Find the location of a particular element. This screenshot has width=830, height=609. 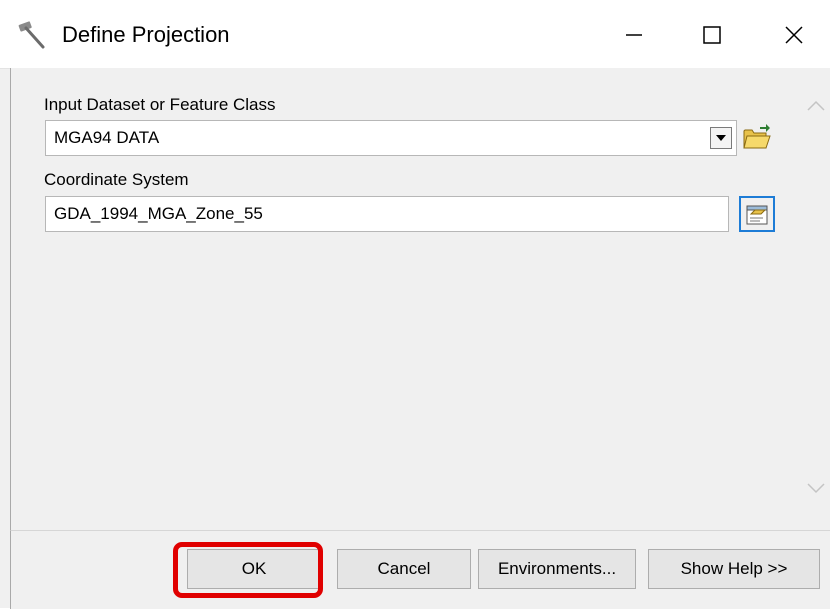

scroll-down-button is located at coordinates (816, 488).